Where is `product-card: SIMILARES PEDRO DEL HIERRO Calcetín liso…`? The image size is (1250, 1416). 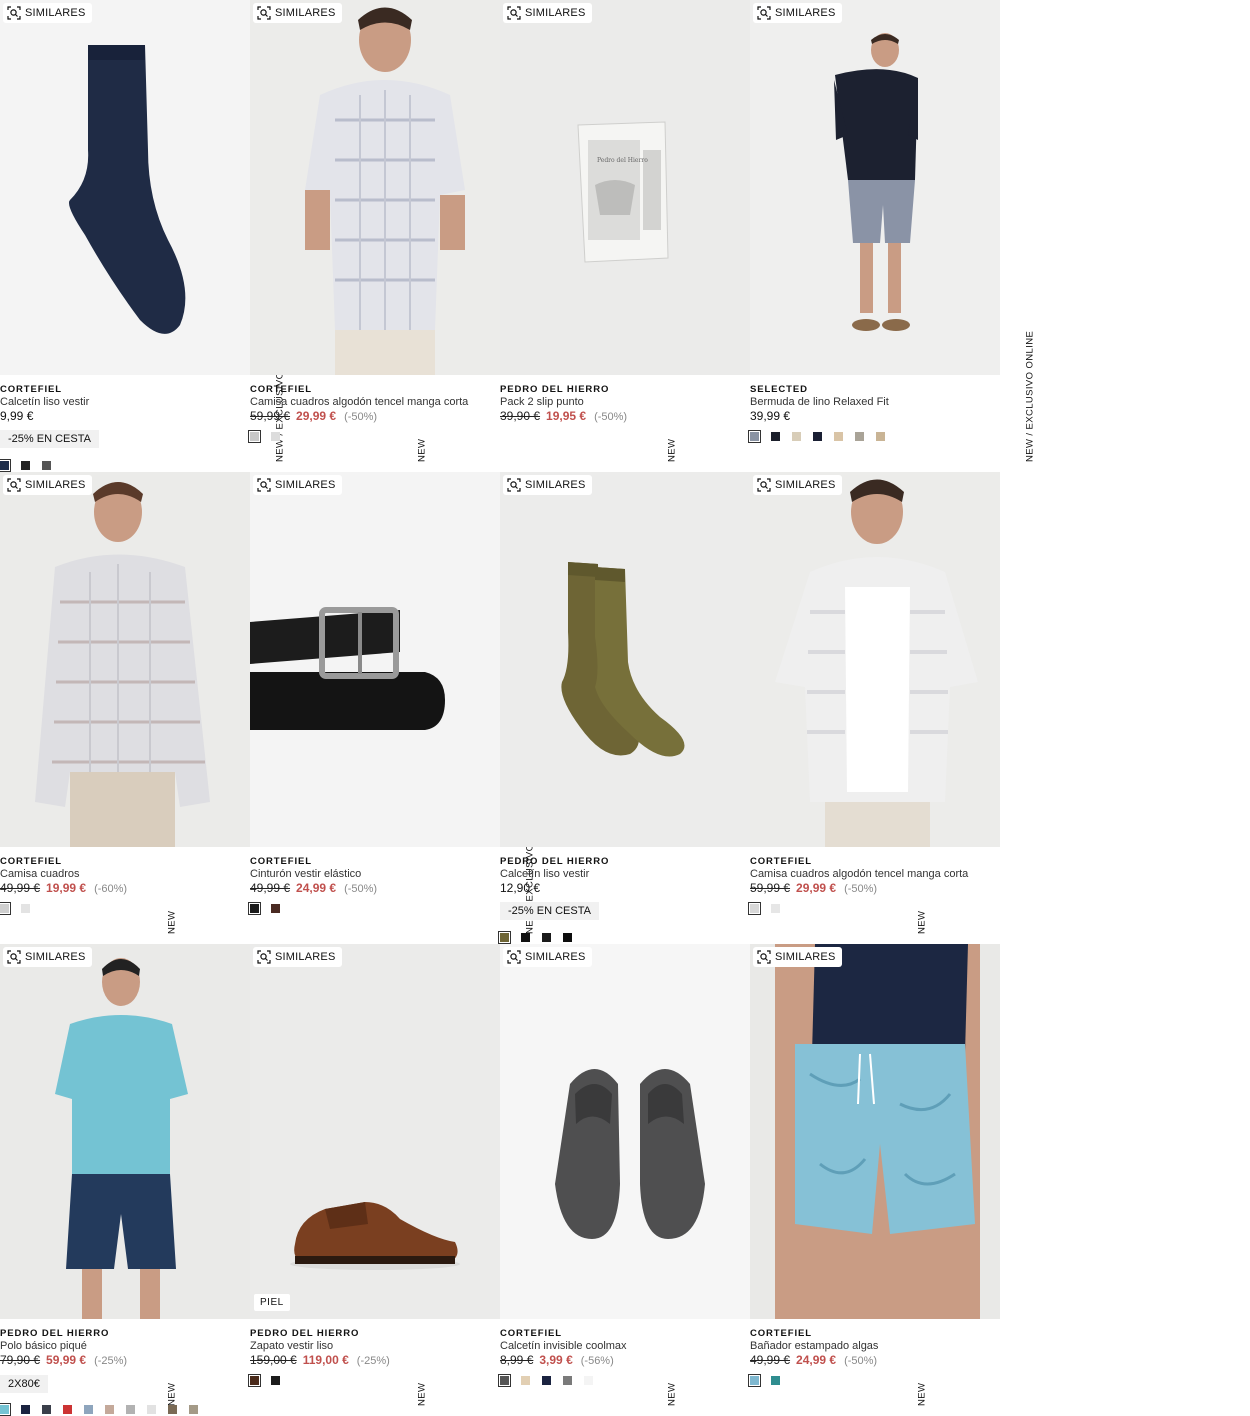 product-card: SIMILARES PEDRO DEL HIERRO Calcetín liso… is located at coordinates (624, 708).